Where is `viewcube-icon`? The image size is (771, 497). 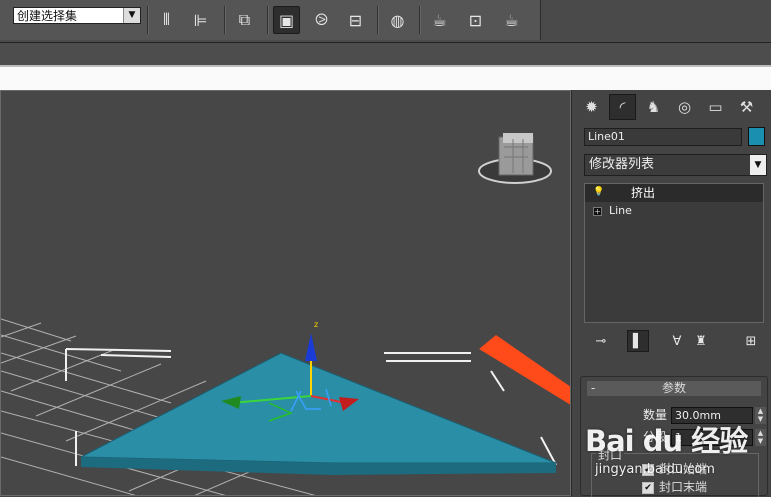
viewcube-icon is located at coordinates (515, 158).